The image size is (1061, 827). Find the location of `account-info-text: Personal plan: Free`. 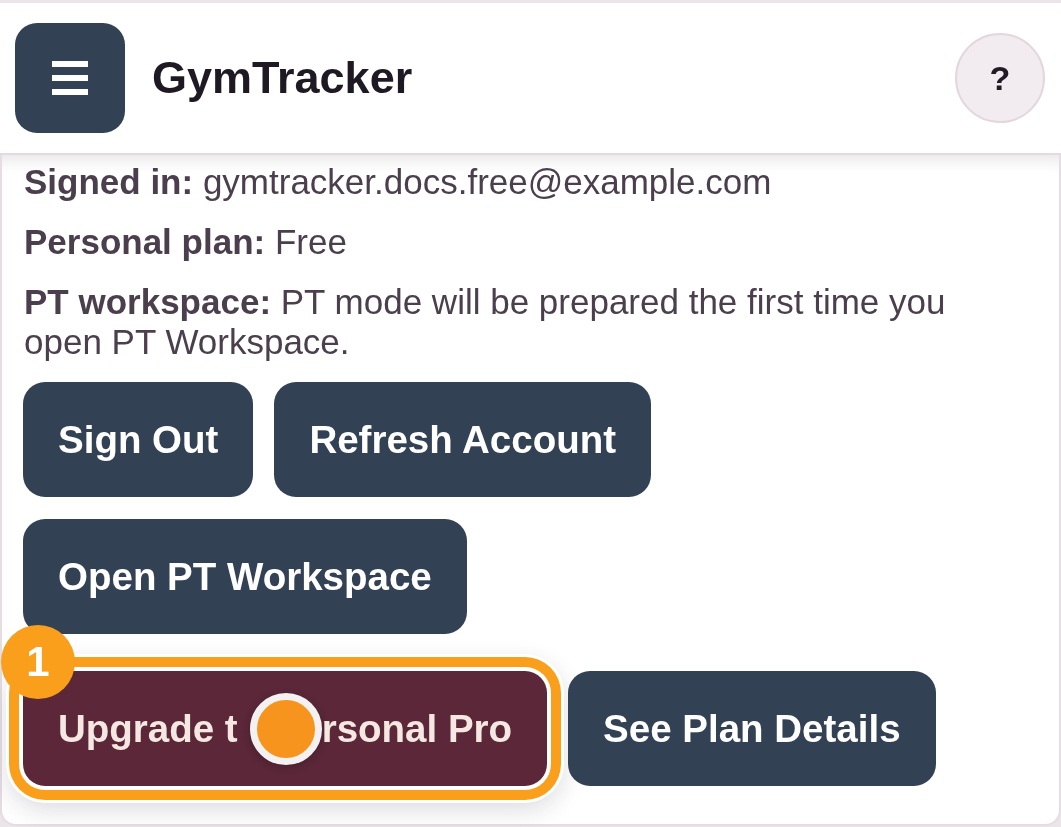

account-info-text: Personal plan: Free is located at coordinates (186, 242).